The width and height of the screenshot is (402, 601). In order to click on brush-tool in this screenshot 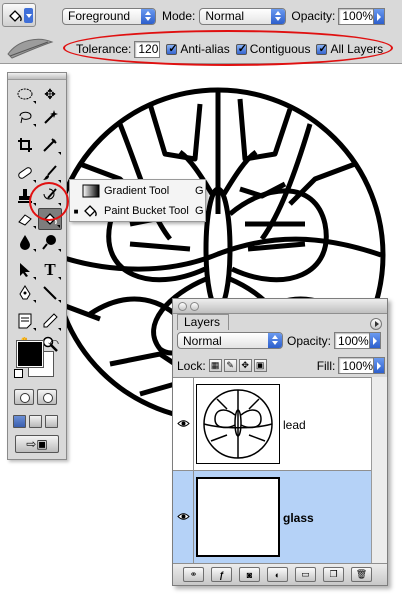, I will do `click(50, 173)`.